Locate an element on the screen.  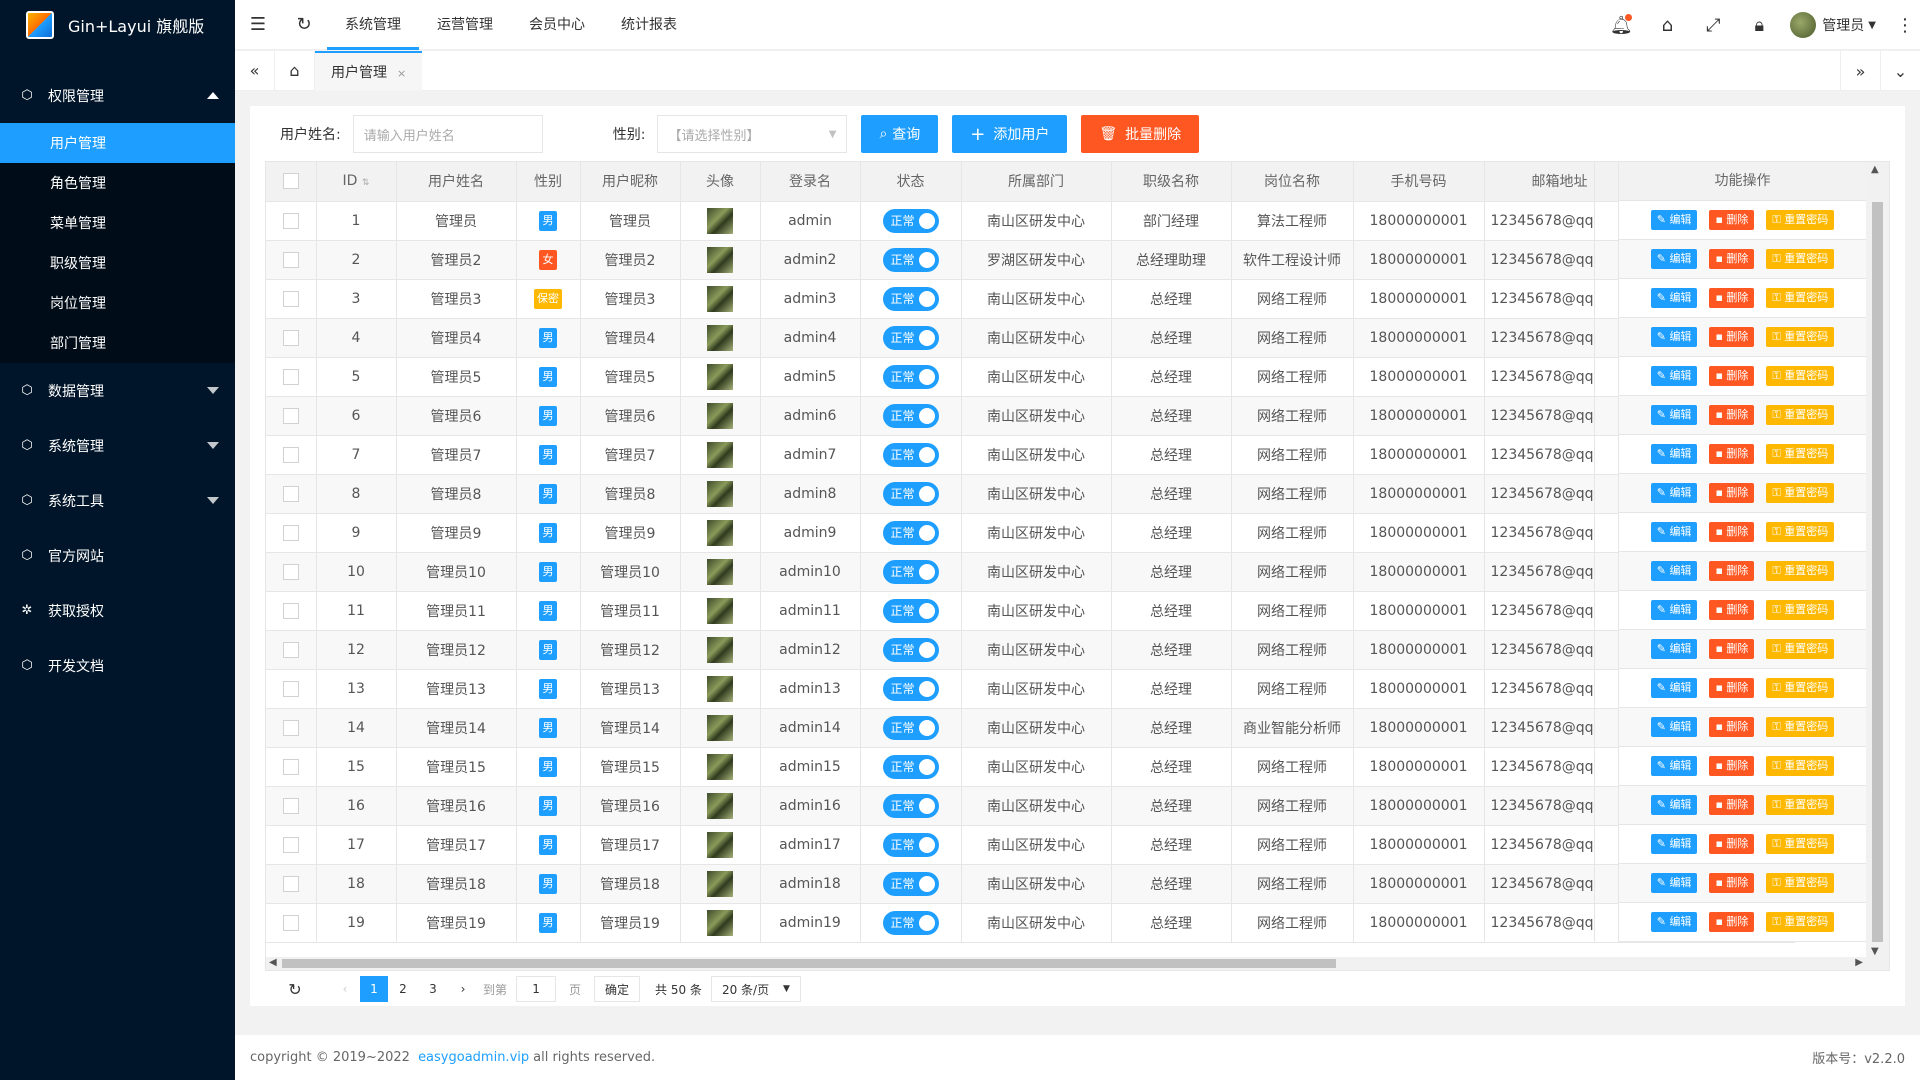
menu-toggle-icon: ☰ is located at coordinates (258, 25).